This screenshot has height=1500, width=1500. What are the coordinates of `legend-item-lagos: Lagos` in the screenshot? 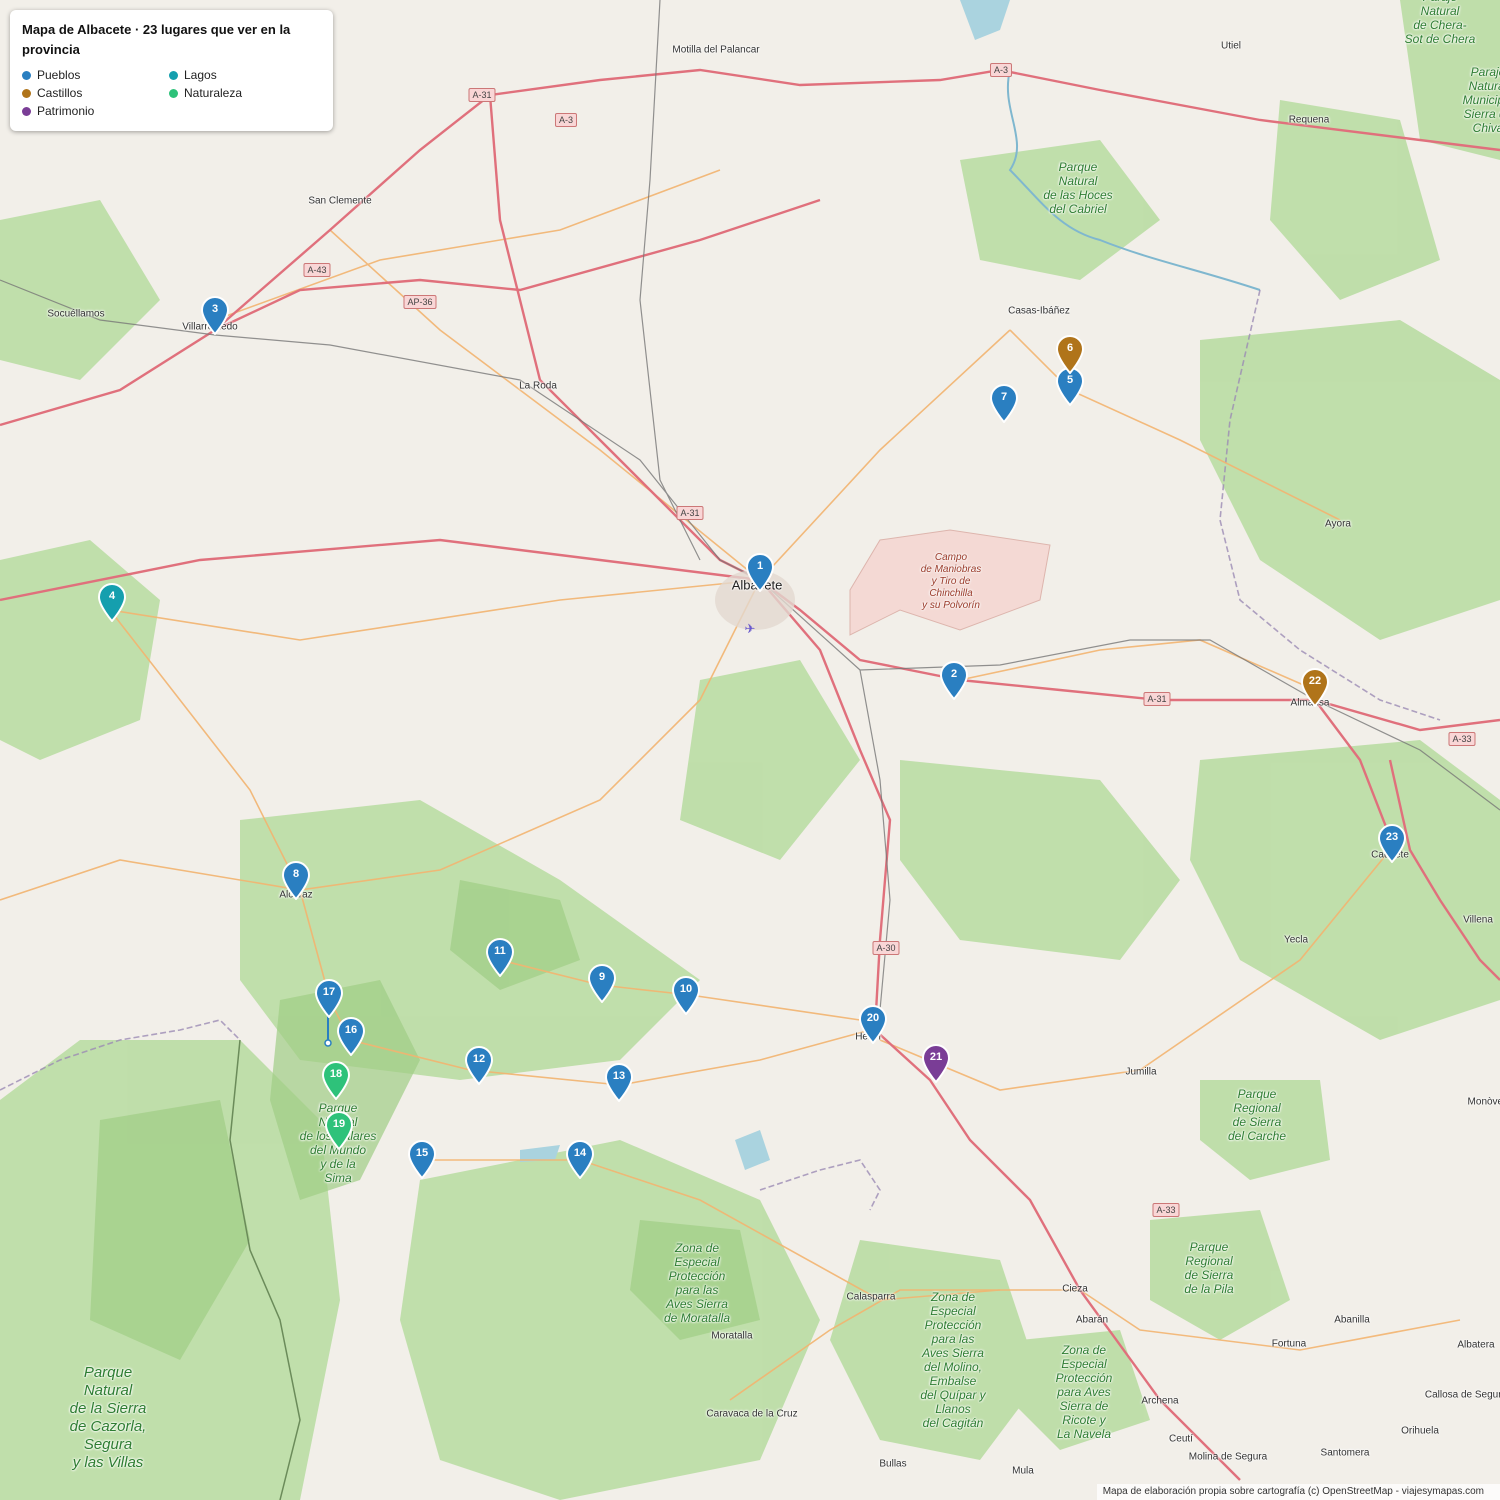 It's located at (242, 75).